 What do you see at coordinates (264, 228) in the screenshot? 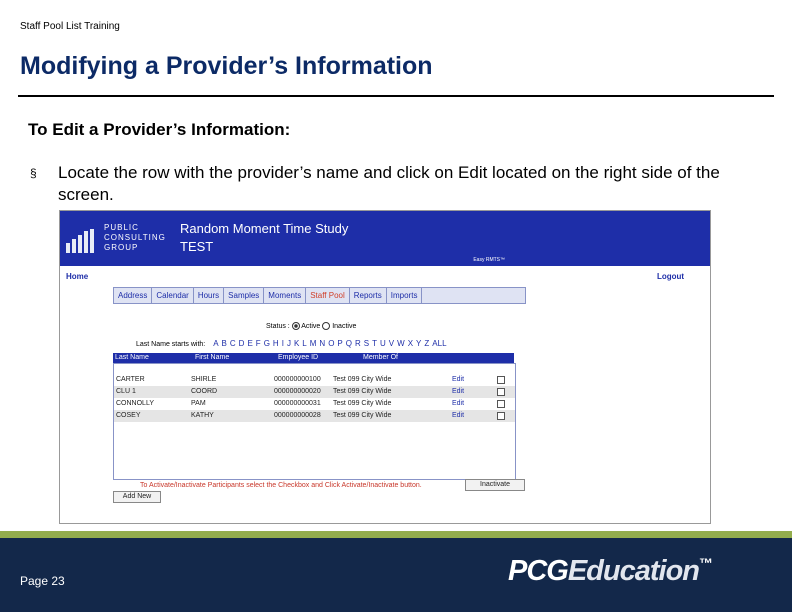
I see `app-title: Random Moment Time Study` at bounding box center [264, 228].